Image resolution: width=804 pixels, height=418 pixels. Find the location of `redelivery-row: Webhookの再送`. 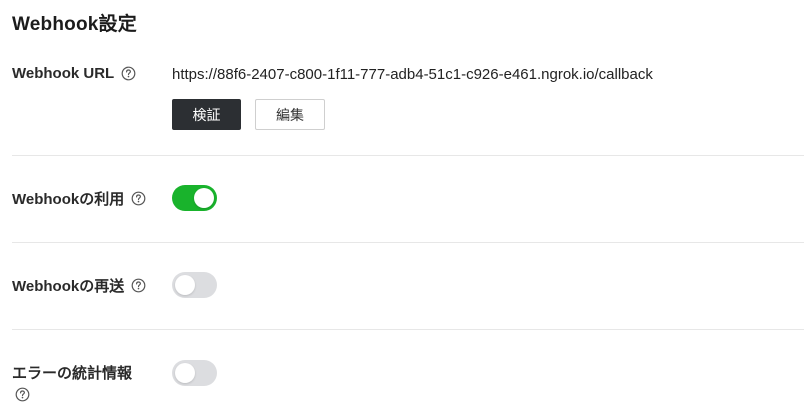

redelivery-row: Webhookの再送 is located at coordinates (408, 285).